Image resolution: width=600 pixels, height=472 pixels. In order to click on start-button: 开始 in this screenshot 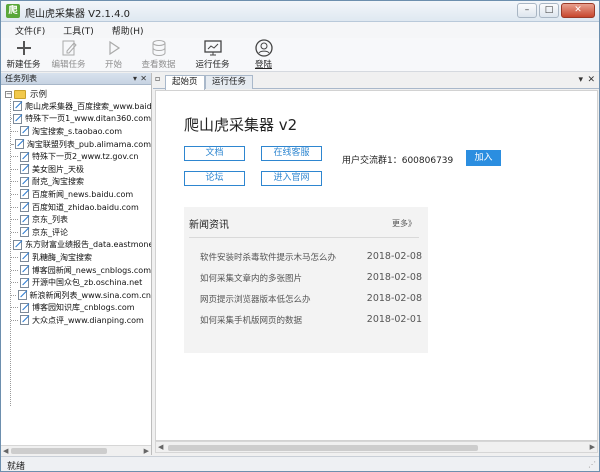, I will do `click(113, 55)`.